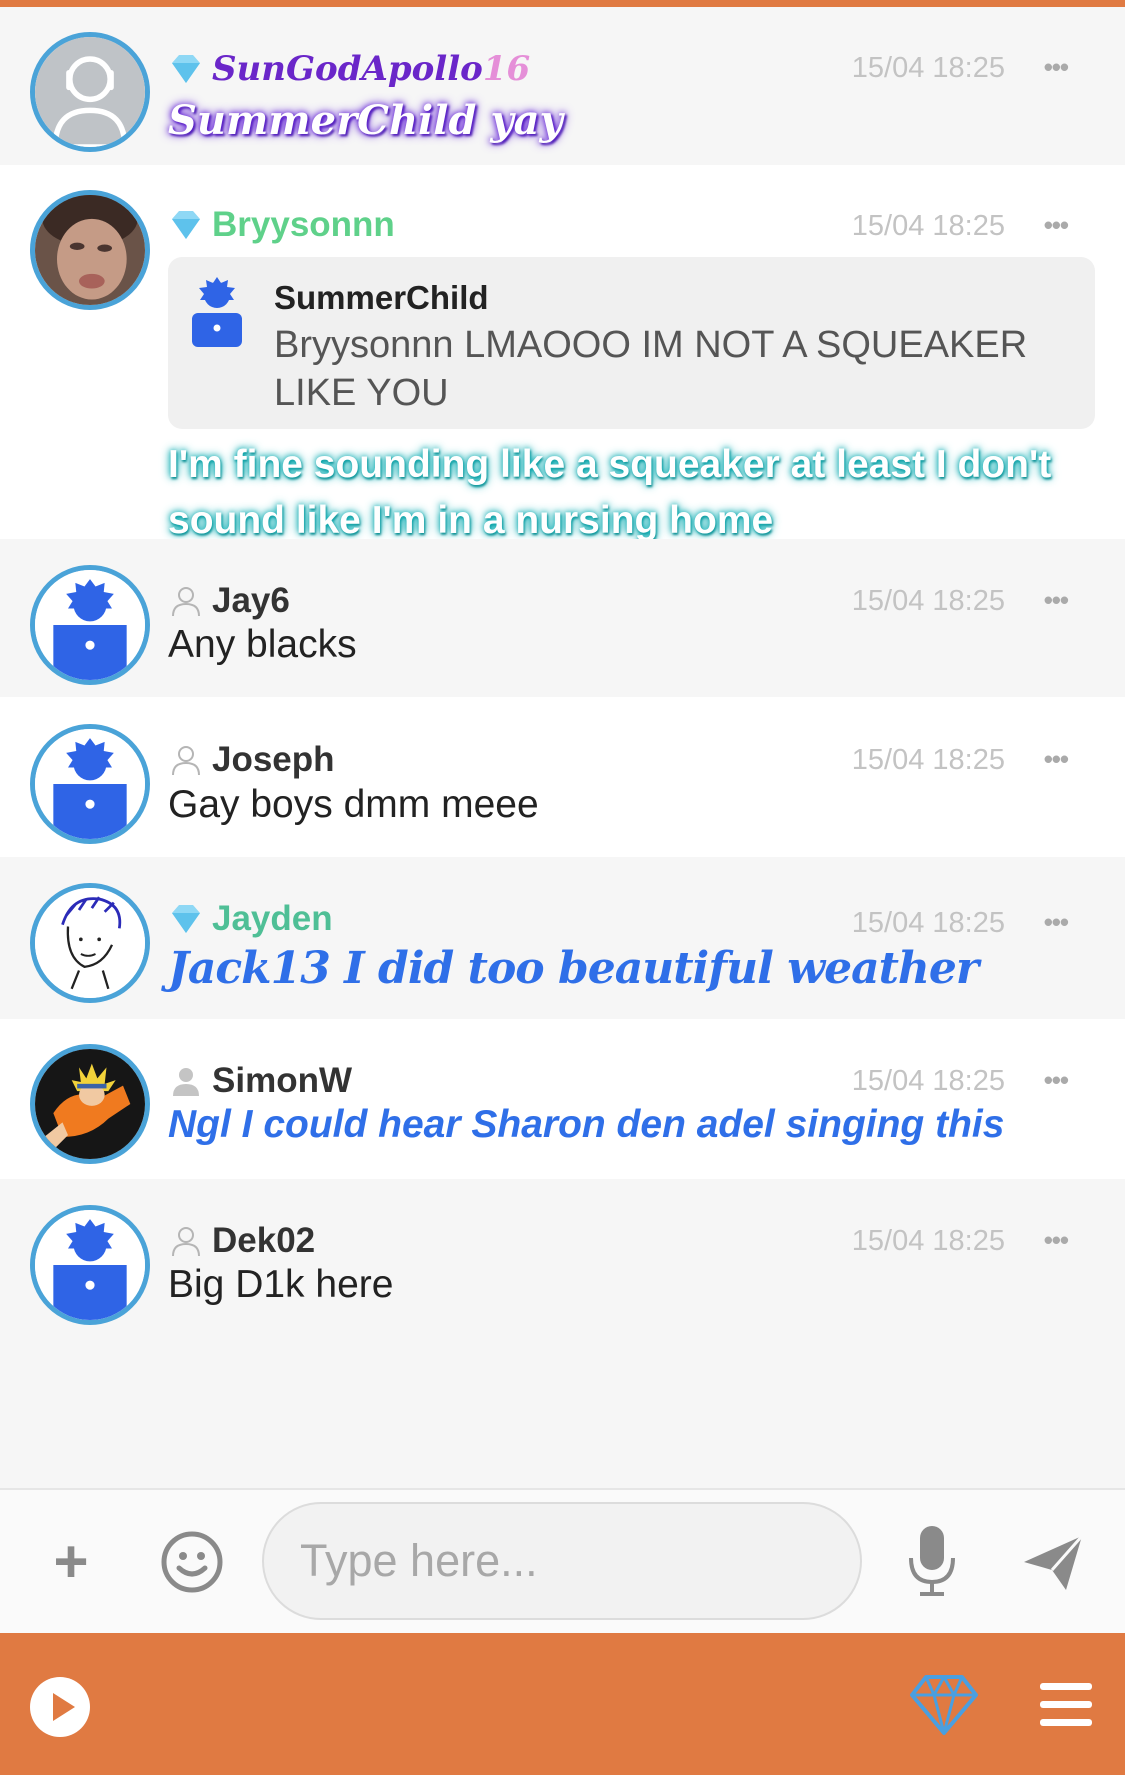 The image size is (1125, 1775). I want to click on username-main: SunGodApollo, so click(347, 69).